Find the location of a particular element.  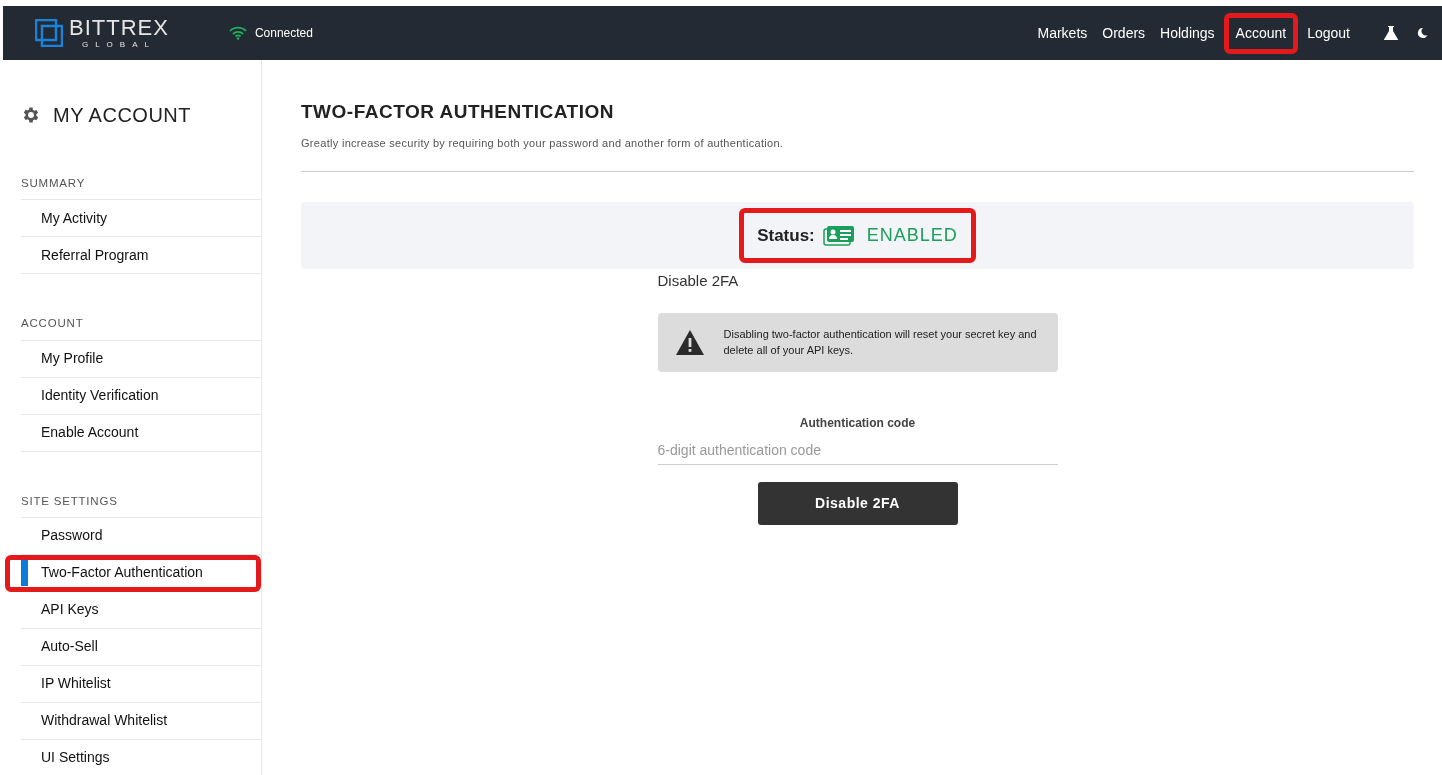

nav-link: Orders is located at coordinates (1124, 33).